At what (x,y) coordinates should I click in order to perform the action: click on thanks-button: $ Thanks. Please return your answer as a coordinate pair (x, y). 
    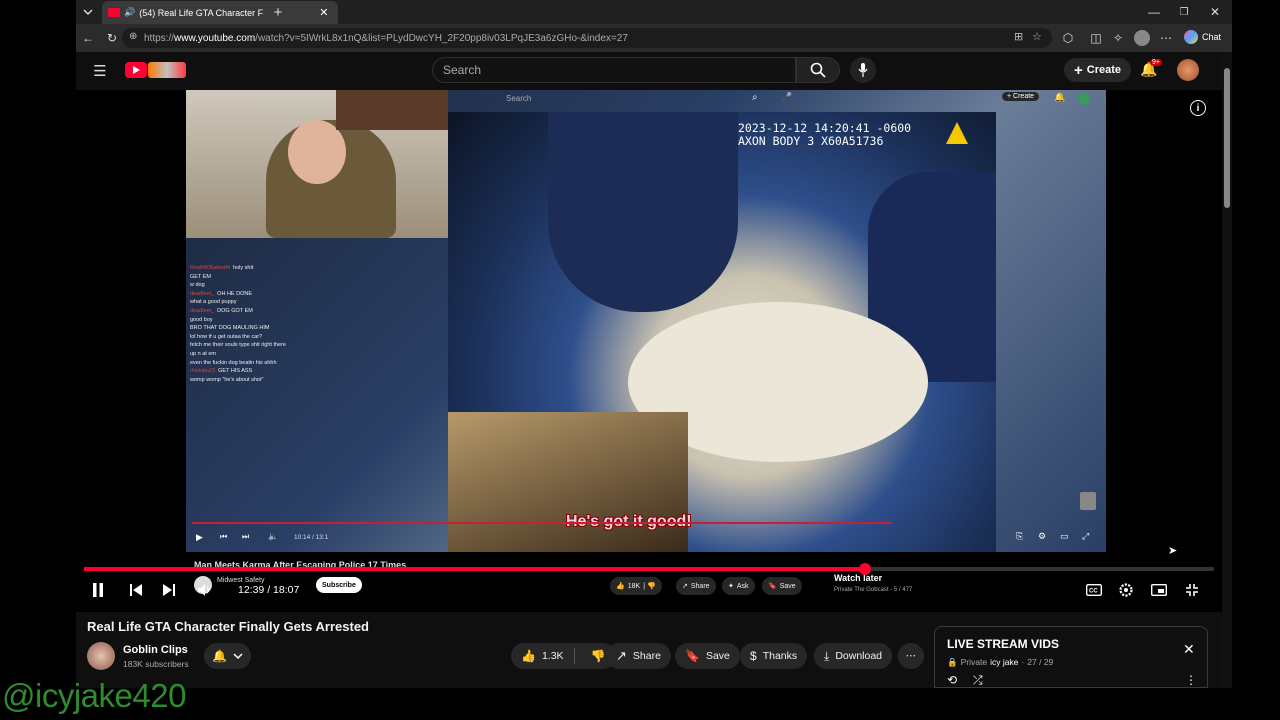
    Looking at the image, I should click on (774, 656).